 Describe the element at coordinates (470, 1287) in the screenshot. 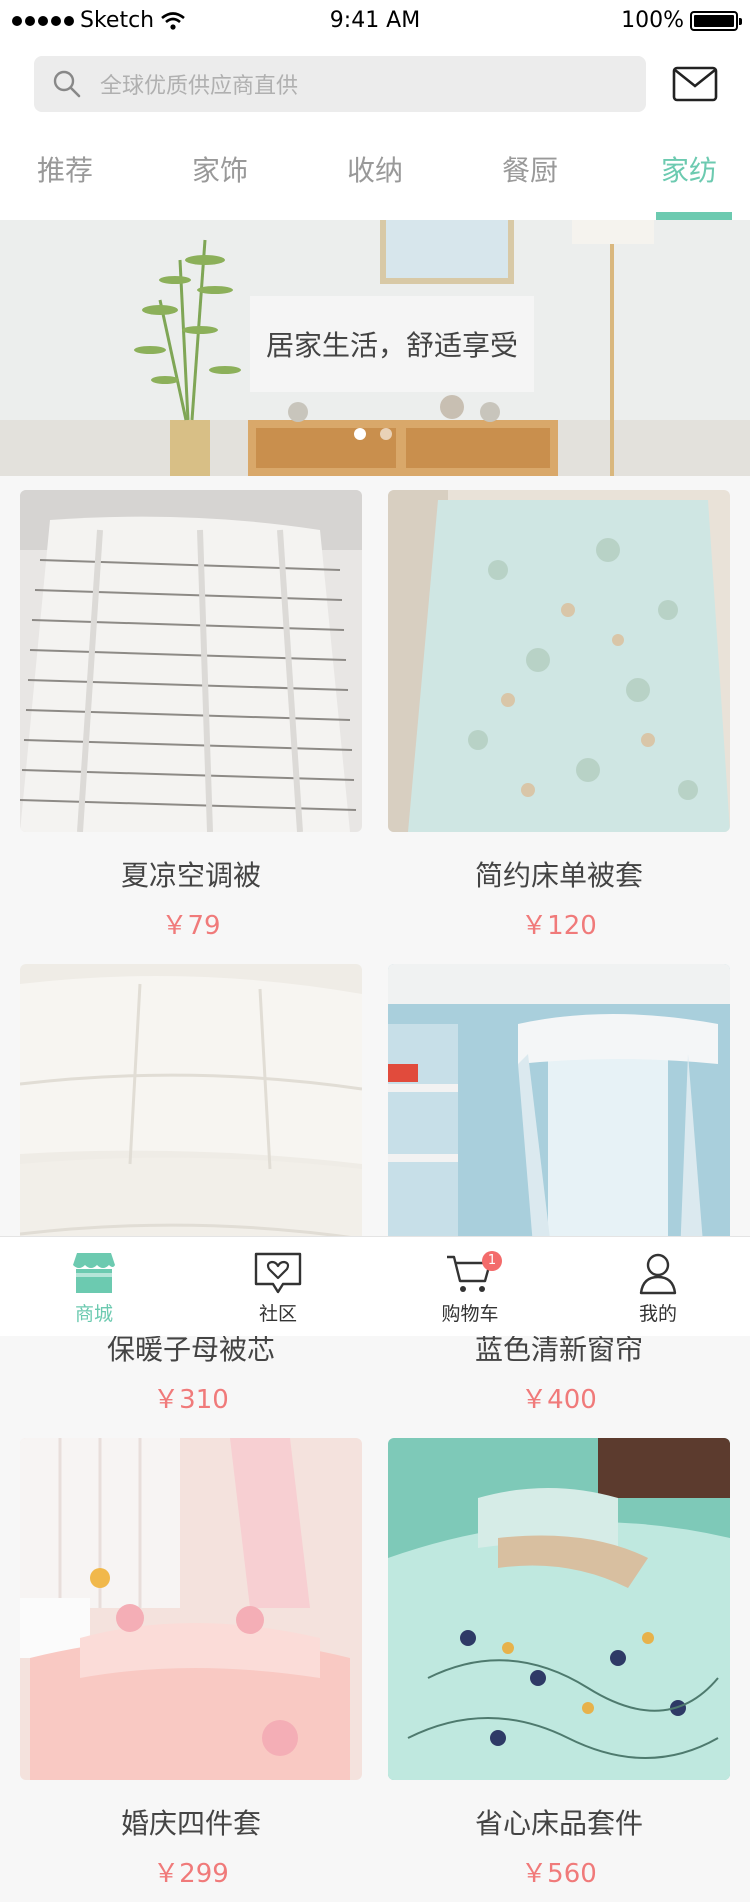

I see `tabbar-item-cart: 1 购物车` at that location.